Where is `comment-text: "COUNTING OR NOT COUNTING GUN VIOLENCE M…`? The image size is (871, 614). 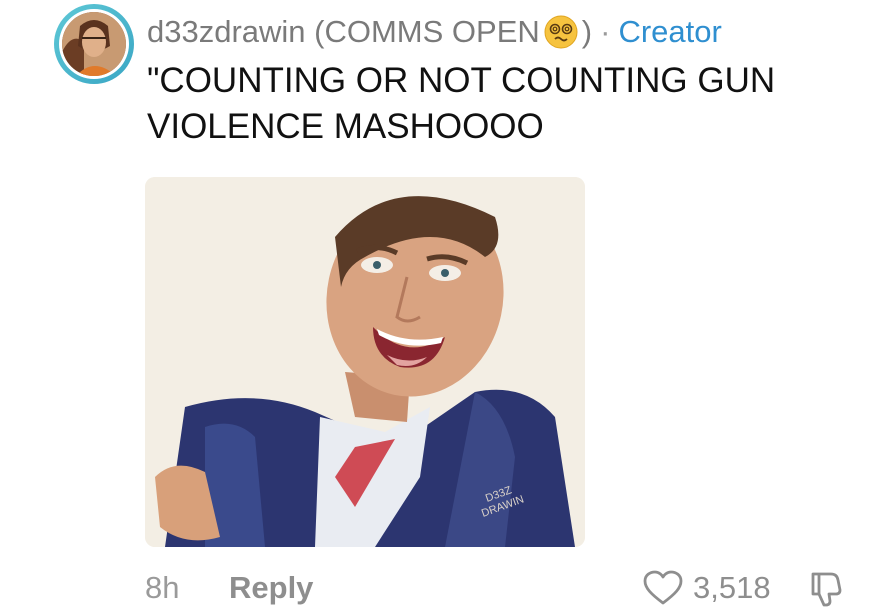
comment-text: "COUNTING OR NOT COUNTING GUN VIOLENCE M… is located at coordinates (497, 104).